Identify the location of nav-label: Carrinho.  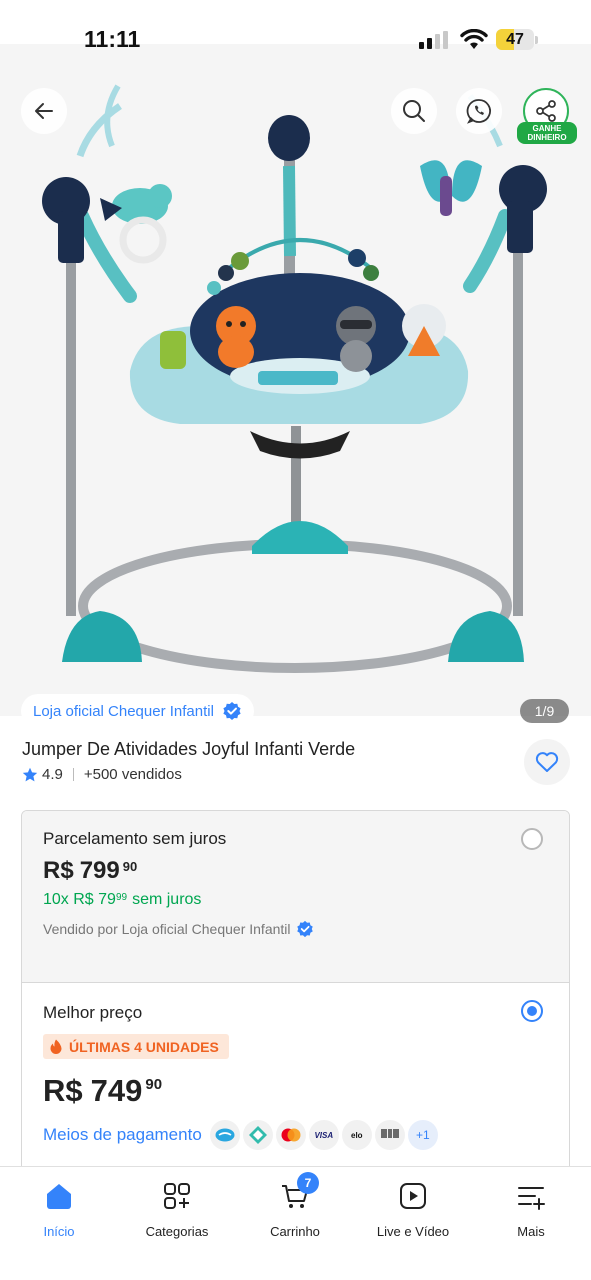
(295, 1231).